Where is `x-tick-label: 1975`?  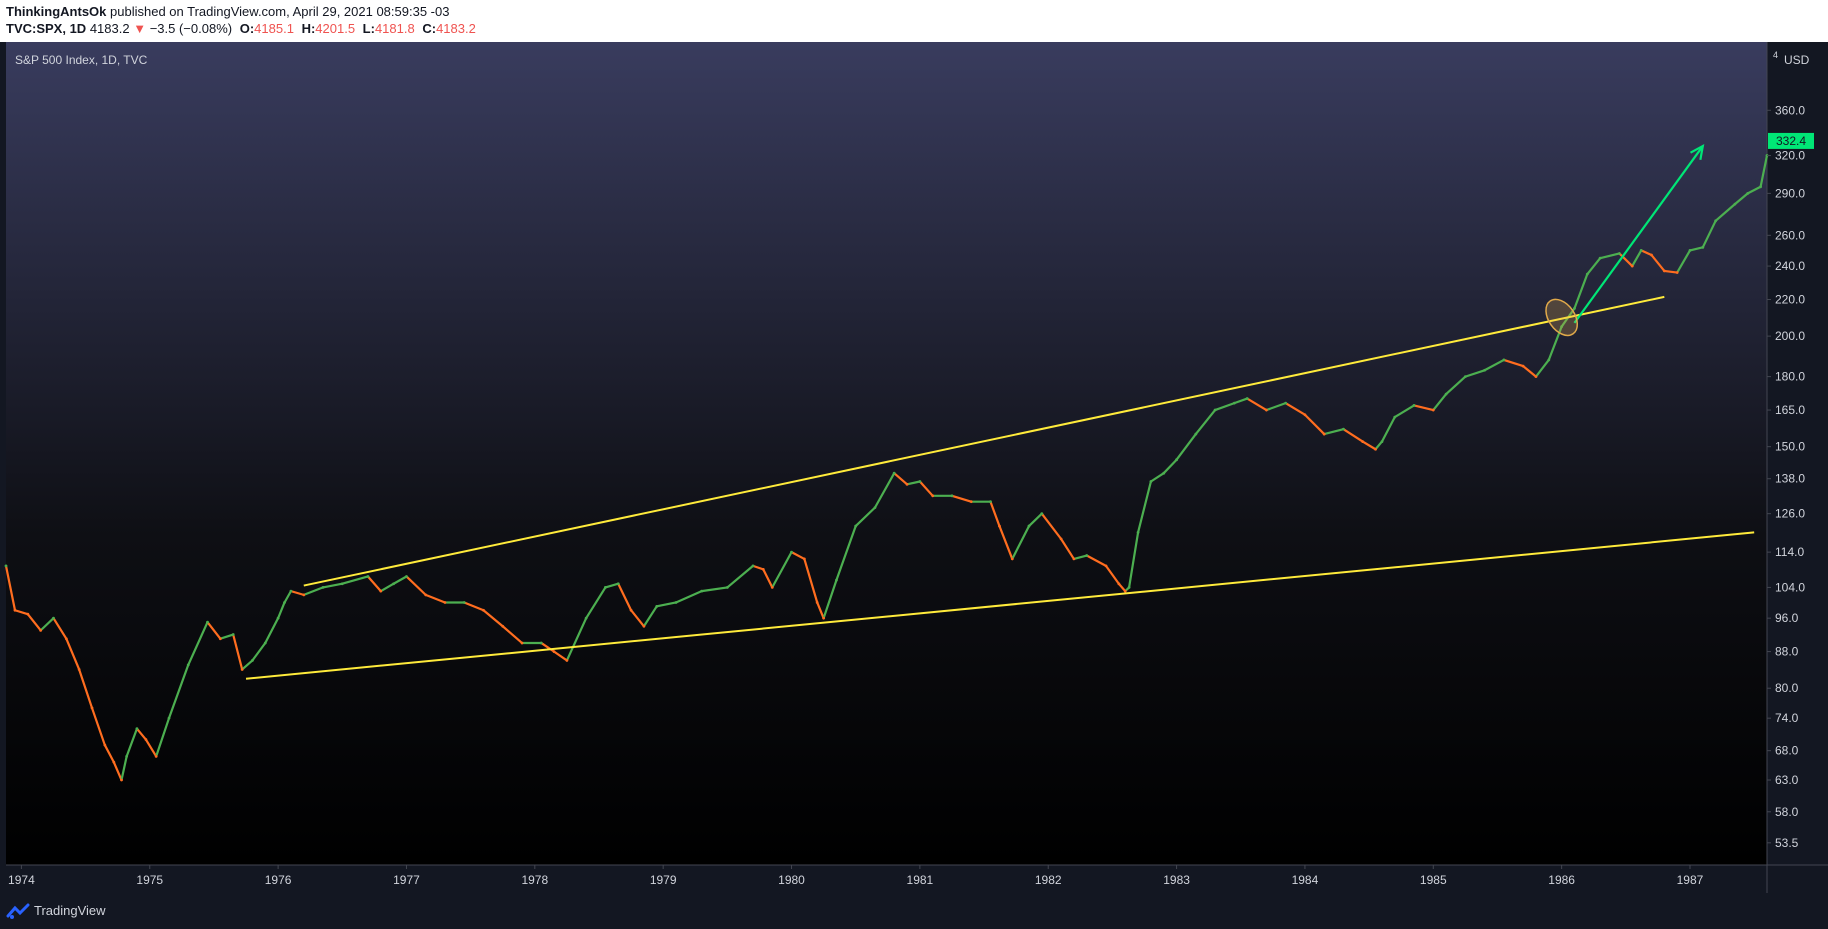 x-tick-label: 1975 is located at coordinates (149, 880).